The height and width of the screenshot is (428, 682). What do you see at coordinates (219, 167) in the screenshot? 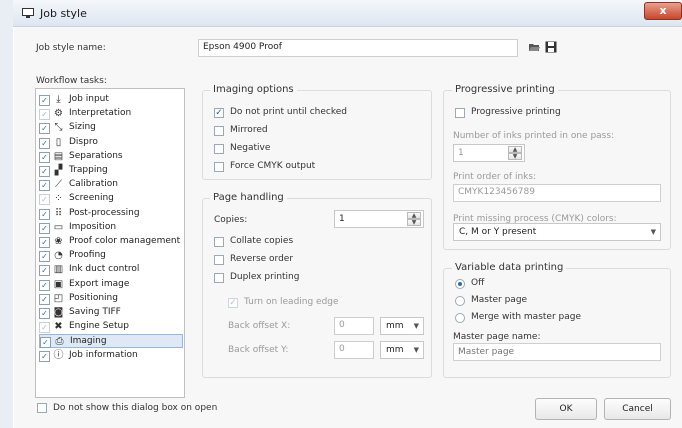
I see `force-cmyk-checkbox` at bounding box center [219, 167].